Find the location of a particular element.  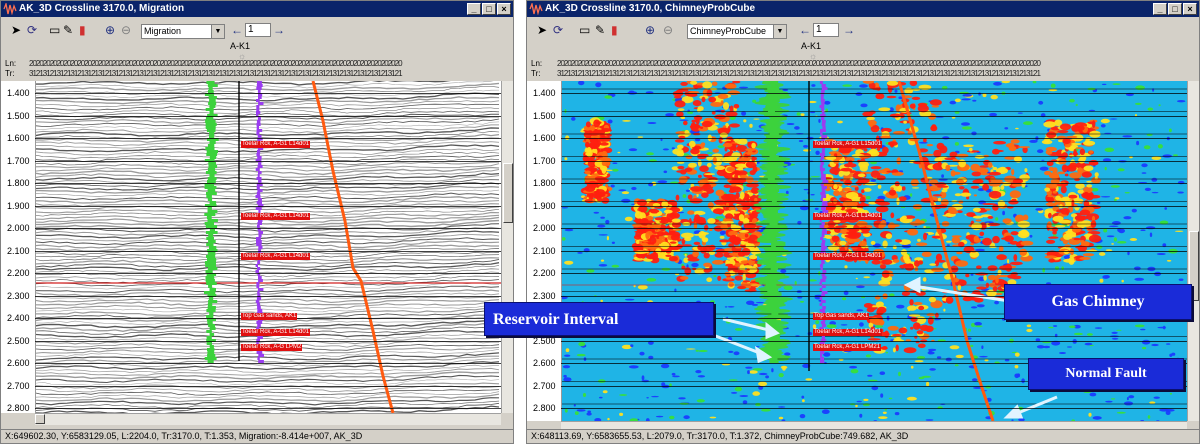

time-tick-label: 2.000 is located at coordinates (18, 228).